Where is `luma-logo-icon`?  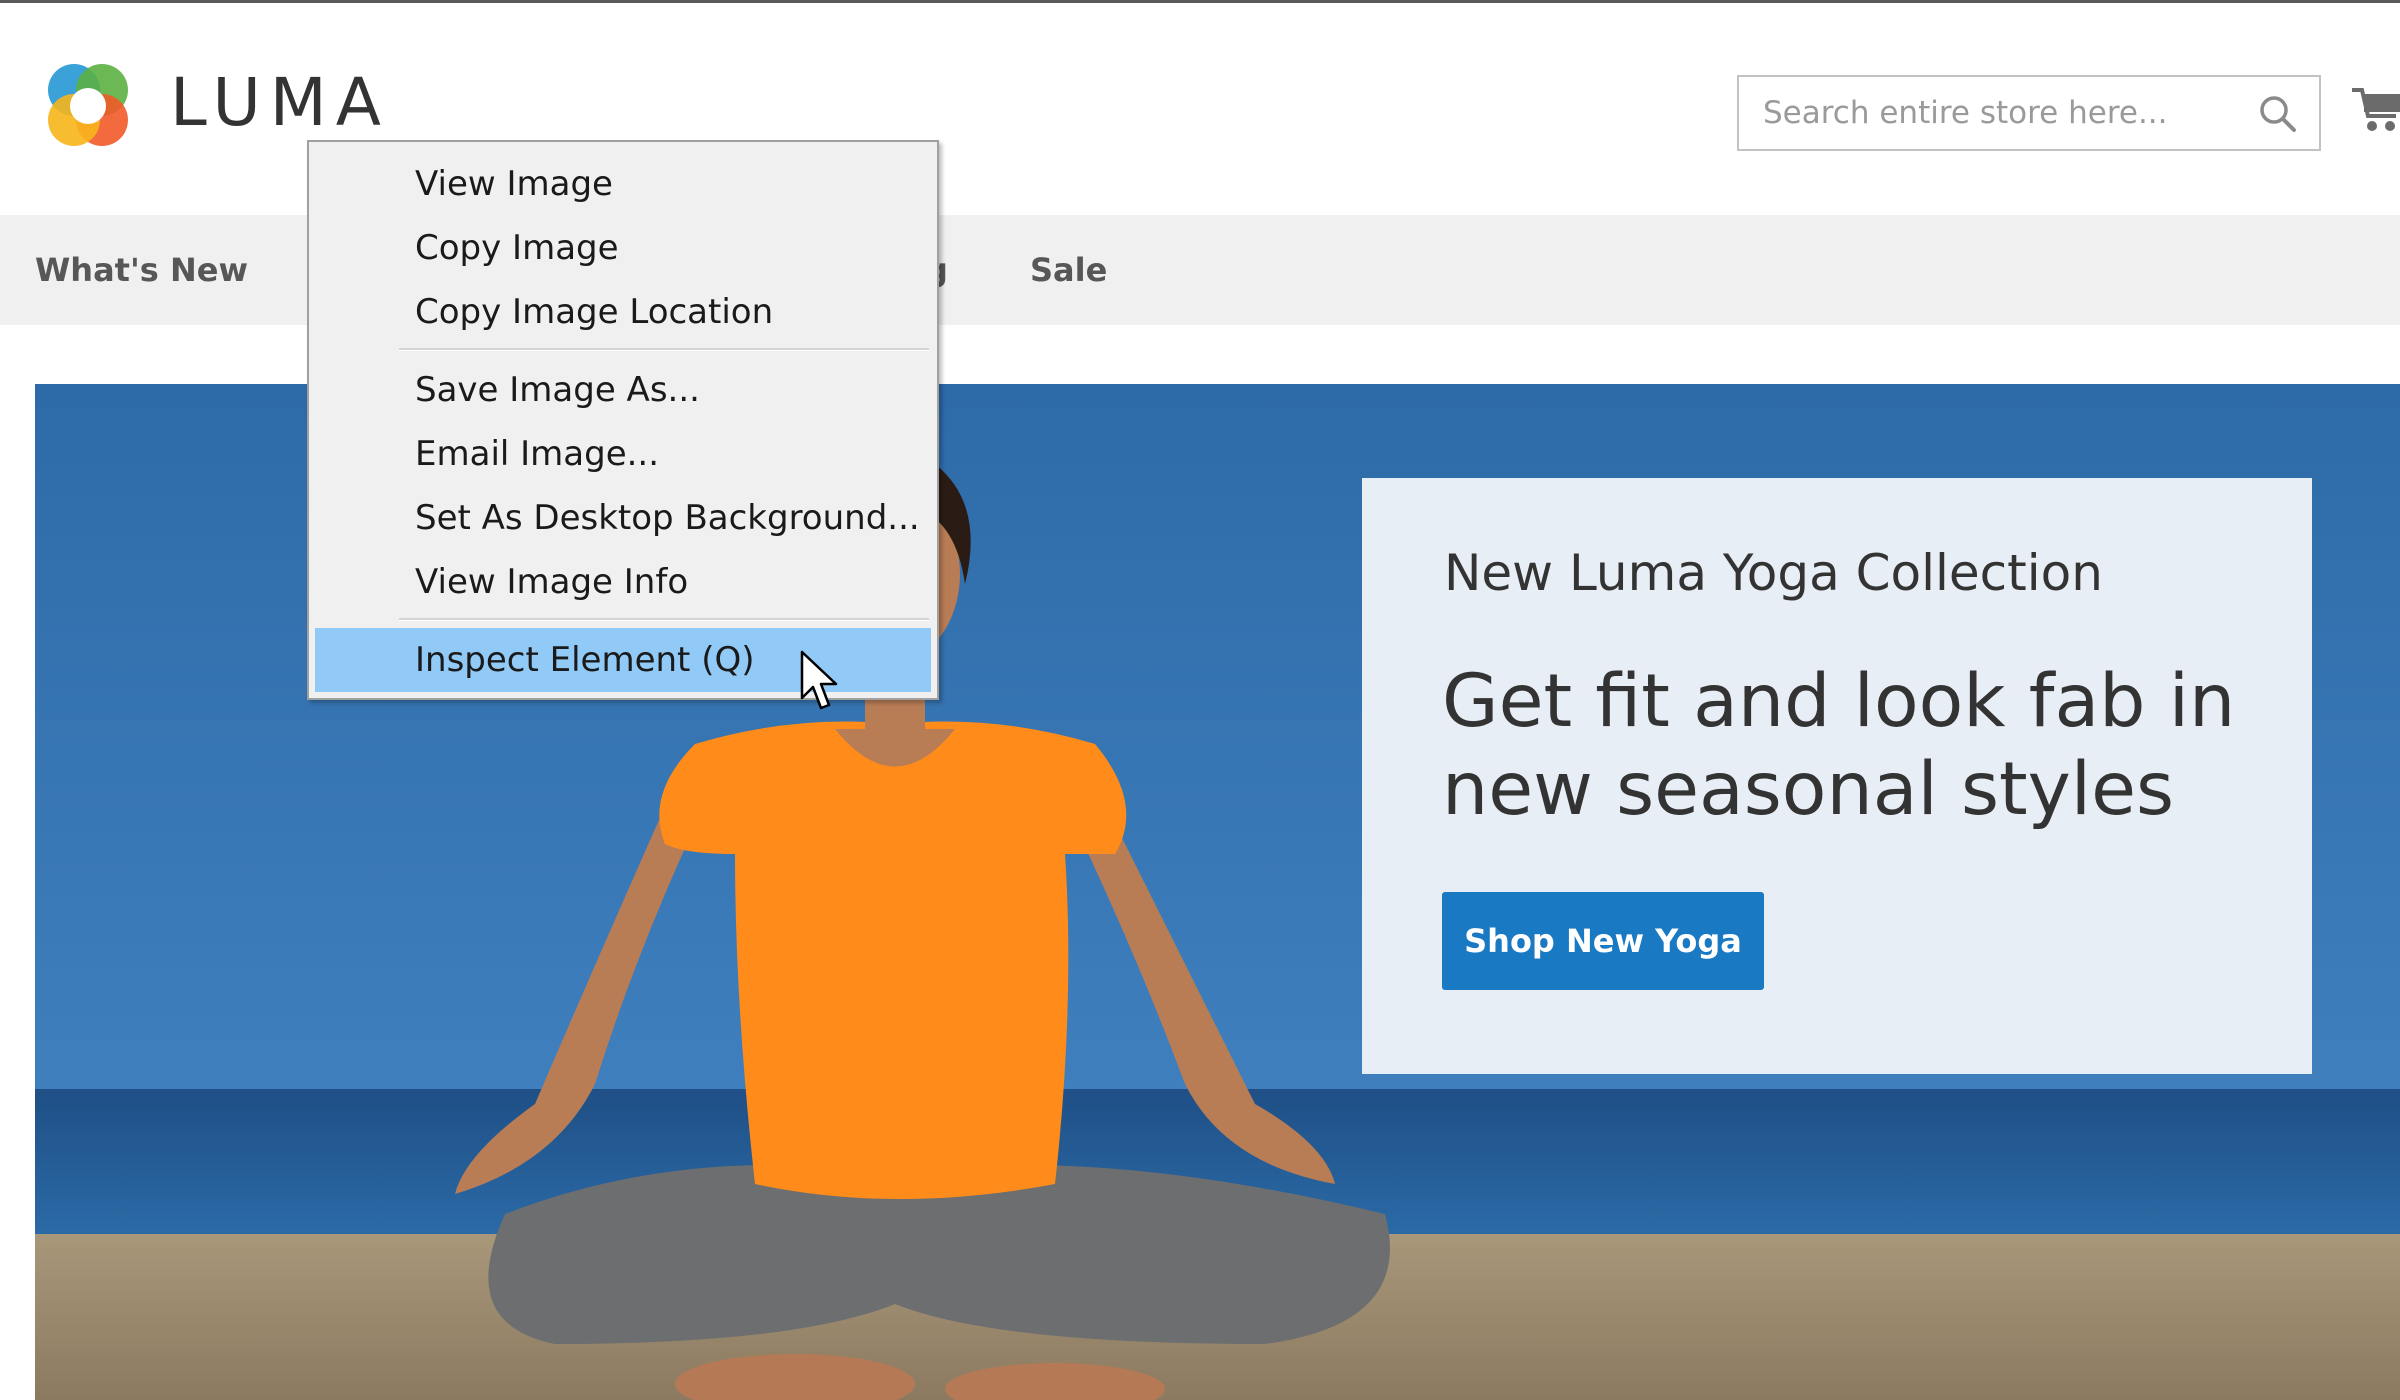 luma-logo-icon is located at coordinates (88, 106).